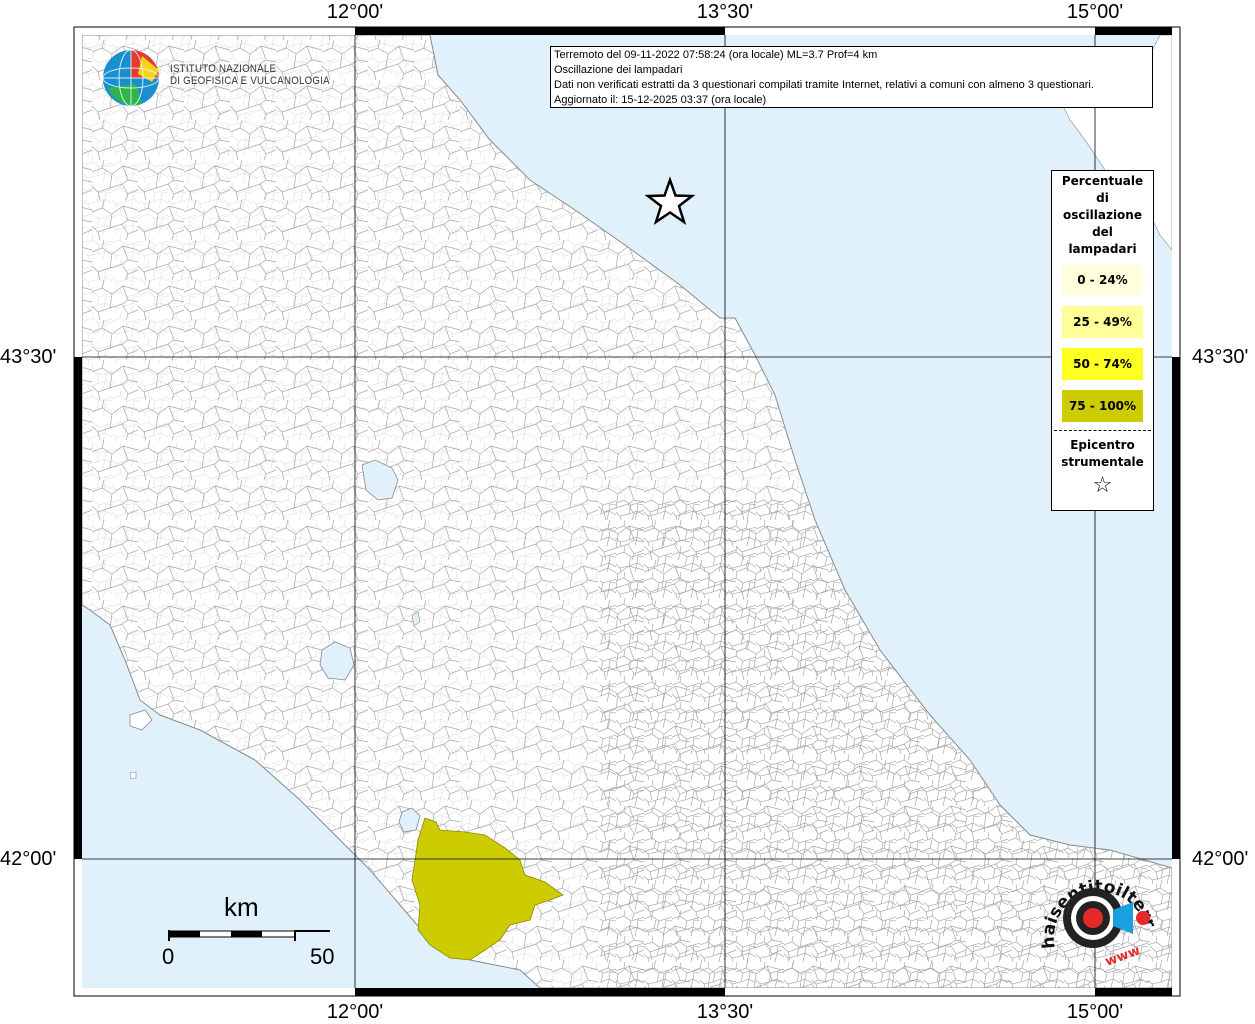 The image size is (1255, 1024). What do you see at coordinates (1093, 906) in the screenshot?
I see `haisentito-target-icon: haisentitoilterremoto.it www` at bounding box center [1093, 906].